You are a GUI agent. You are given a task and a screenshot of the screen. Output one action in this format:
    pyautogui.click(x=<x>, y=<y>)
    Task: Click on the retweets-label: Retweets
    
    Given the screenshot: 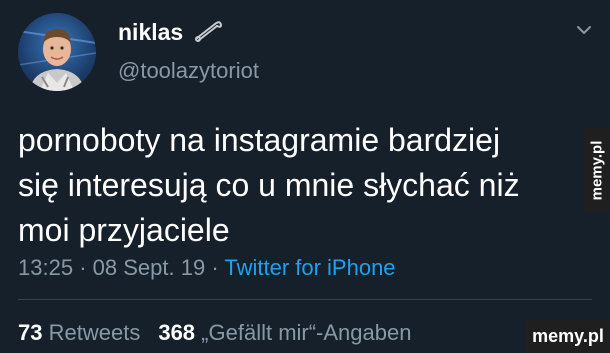 What is the action you would take?
    pyautogui.click(x=94, y=332)
    